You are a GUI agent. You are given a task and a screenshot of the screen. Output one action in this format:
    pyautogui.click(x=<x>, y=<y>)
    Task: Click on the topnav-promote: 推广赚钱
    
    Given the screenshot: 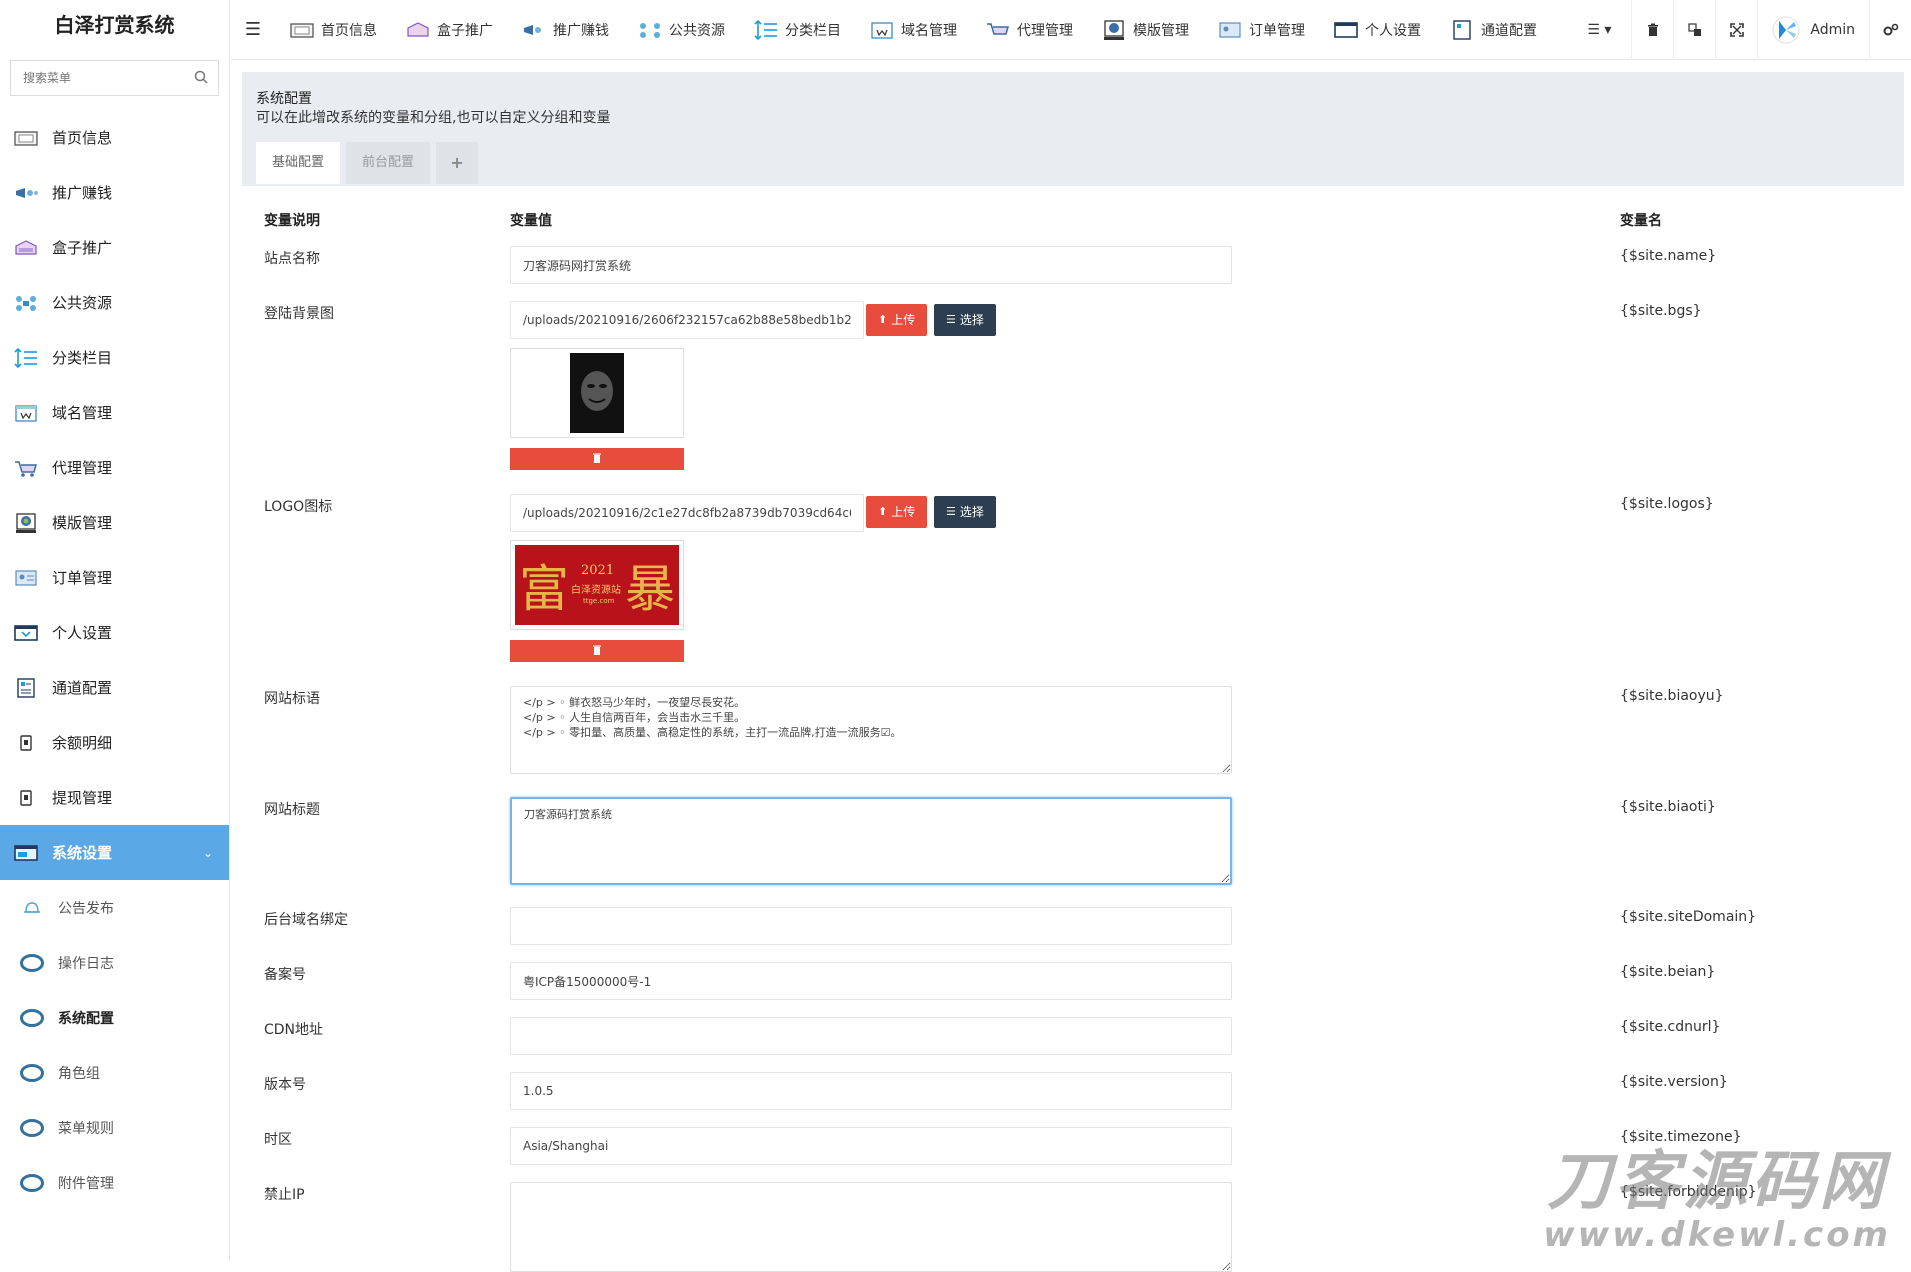 What is the action you would take?
    pyautogui.click(x=565, y=30)
    